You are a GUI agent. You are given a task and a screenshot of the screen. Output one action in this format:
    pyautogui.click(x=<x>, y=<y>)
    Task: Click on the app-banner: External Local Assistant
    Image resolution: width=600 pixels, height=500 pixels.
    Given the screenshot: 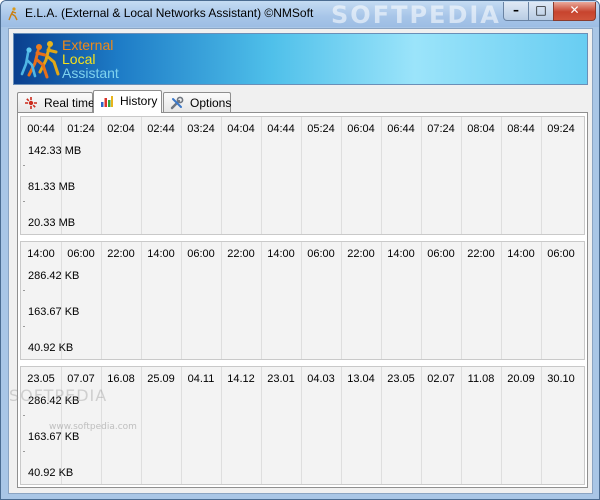 What is the action you would take?
    pyautogui.click(x=300, y=59)
    